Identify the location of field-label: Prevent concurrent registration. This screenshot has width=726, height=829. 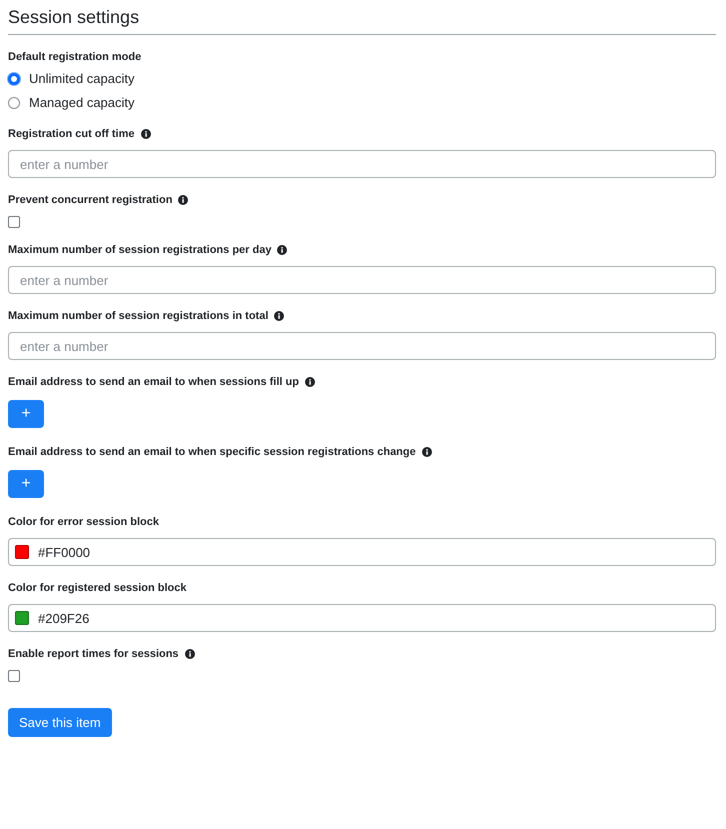
(90, 200).